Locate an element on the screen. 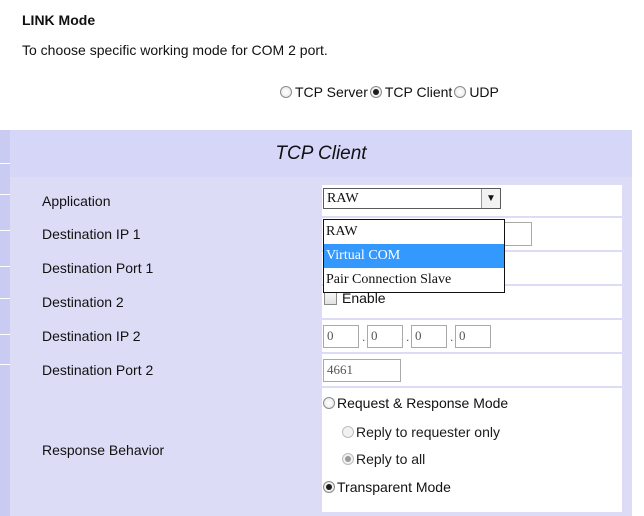 The width and height of the screenshot is (644, 516). link-mode-radio-group: TCP Server TCP Client UDP is located at coordinates (390, 92).